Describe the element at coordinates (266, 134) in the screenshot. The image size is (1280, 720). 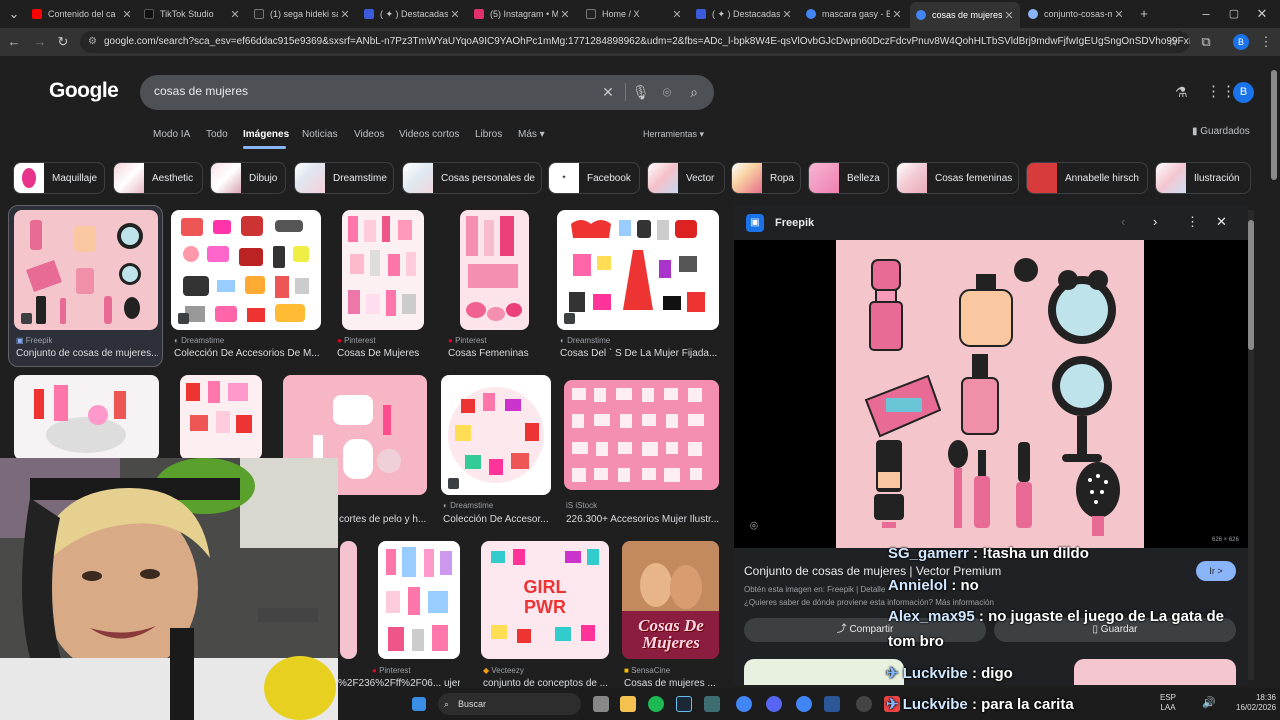
I see `tab-imagenes: Imágenes` at that location.